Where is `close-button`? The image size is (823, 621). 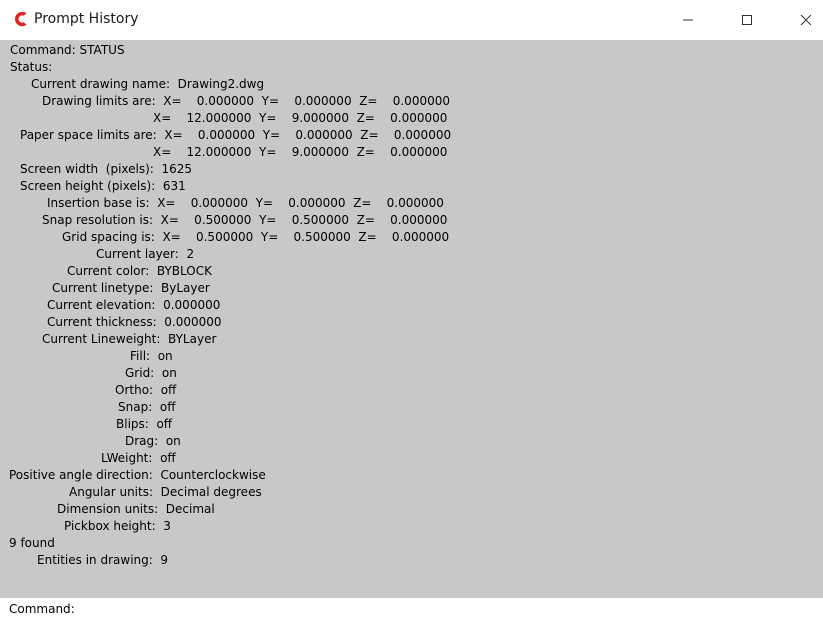
close-button is located at coordinates (803, 20).